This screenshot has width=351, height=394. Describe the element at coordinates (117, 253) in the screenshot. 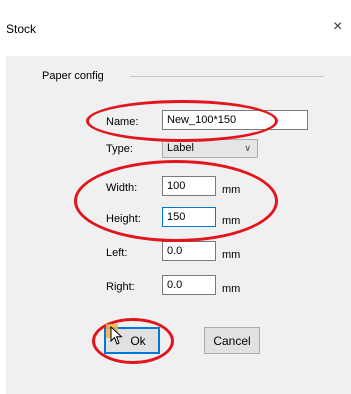

I see `left-label: Left:` at that location.